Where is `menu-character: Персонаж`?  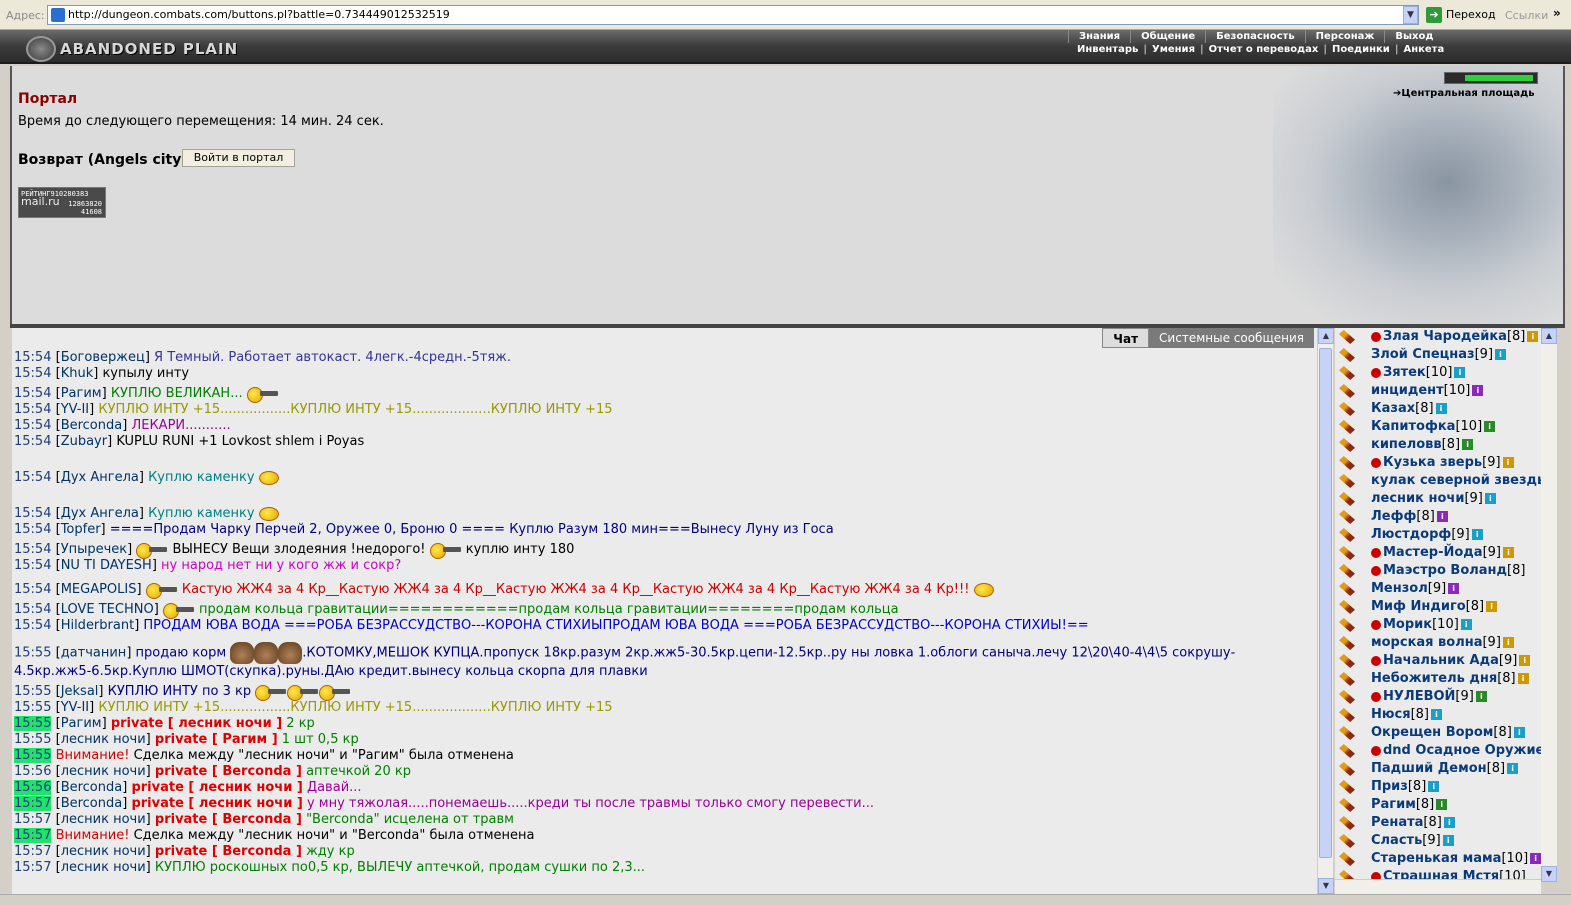
menu-character: Персонаж is located at coordinates (1344, 36).